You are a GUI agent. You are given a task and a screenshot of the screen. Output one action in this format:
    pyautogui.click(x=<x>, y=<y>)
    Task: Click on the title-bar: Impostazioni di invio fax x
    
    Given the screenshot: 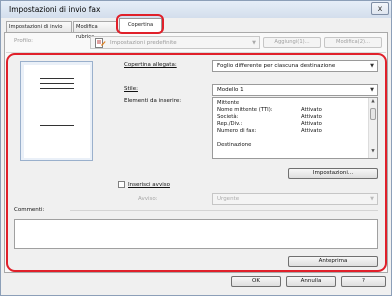 What is the action you would take?
    pyautogui.click(x=196, y=9)
    